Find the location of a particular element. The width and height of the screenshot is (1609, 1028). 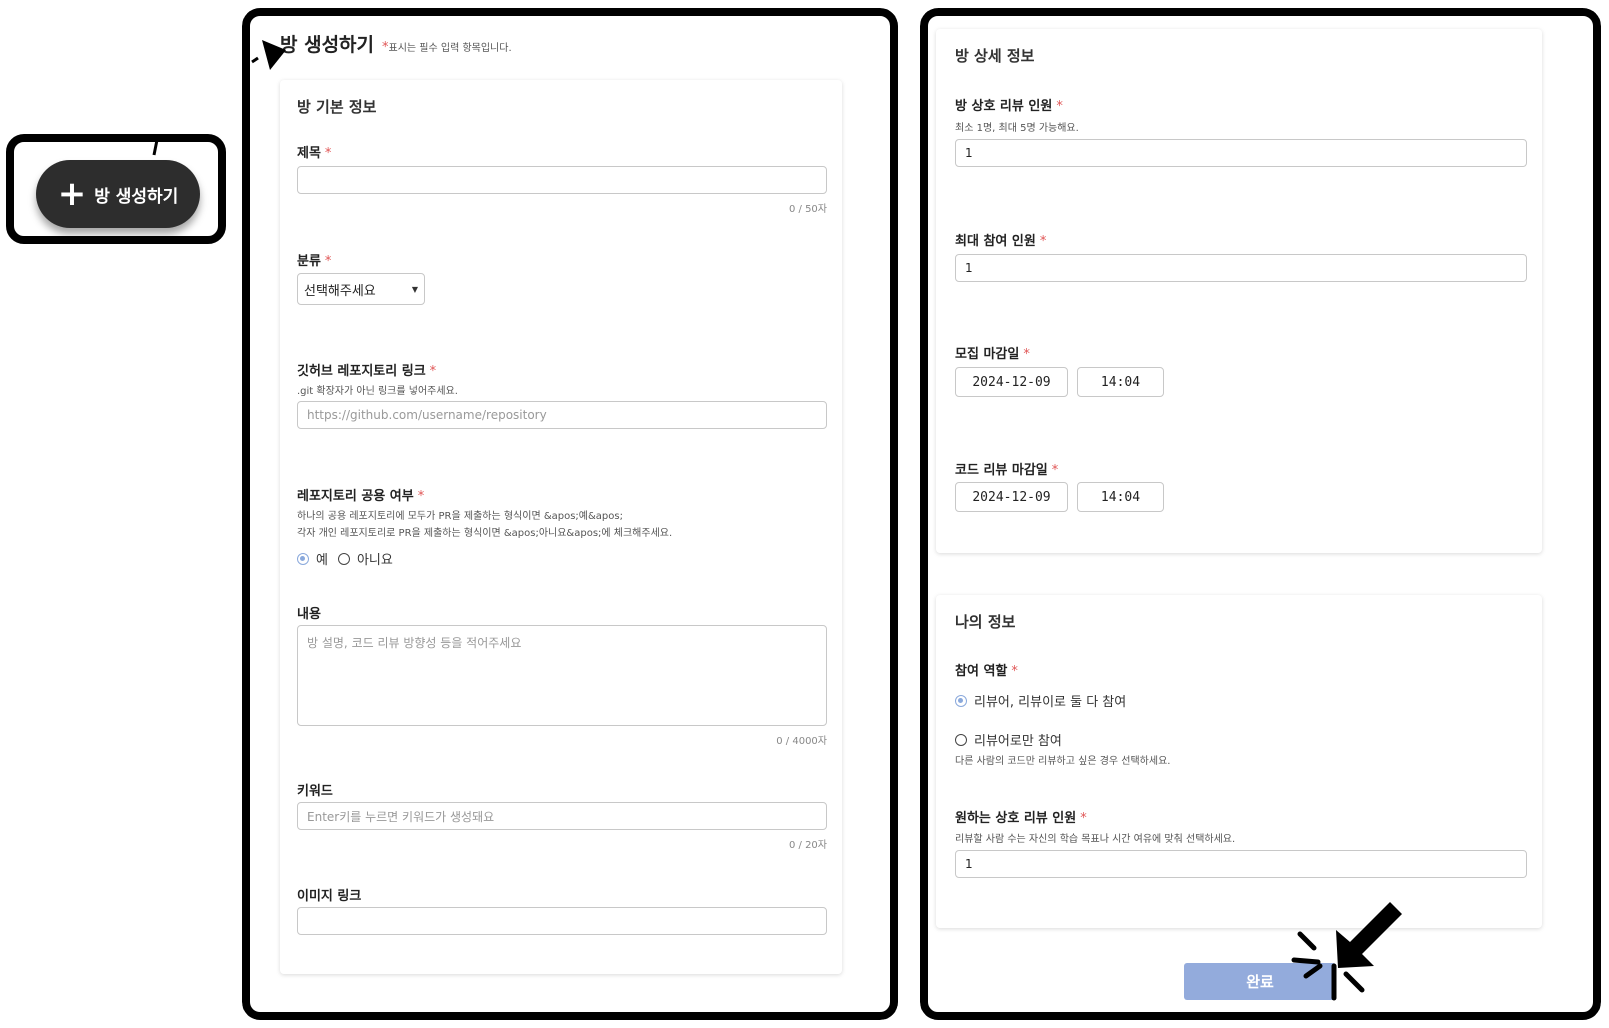

pointer-arrow-icon is located at coordinates (1369, 935).